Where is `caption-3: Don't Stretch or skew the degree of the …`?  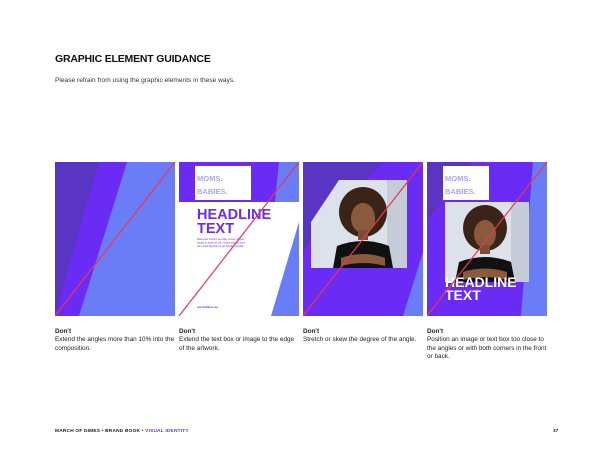 caption-3: Don't Stretch or skew the degree of the … is located at coordinates (365, 336).